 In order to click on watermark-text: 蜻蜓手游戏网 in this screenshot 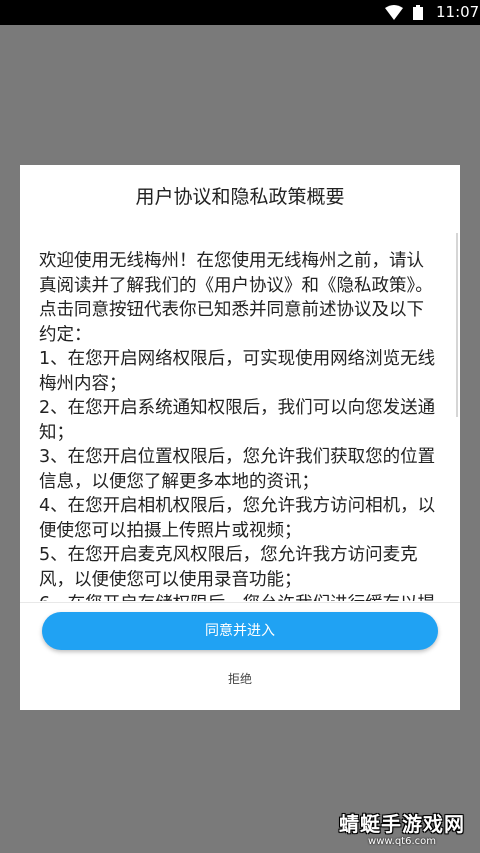, I will do `click(402, 824)`.